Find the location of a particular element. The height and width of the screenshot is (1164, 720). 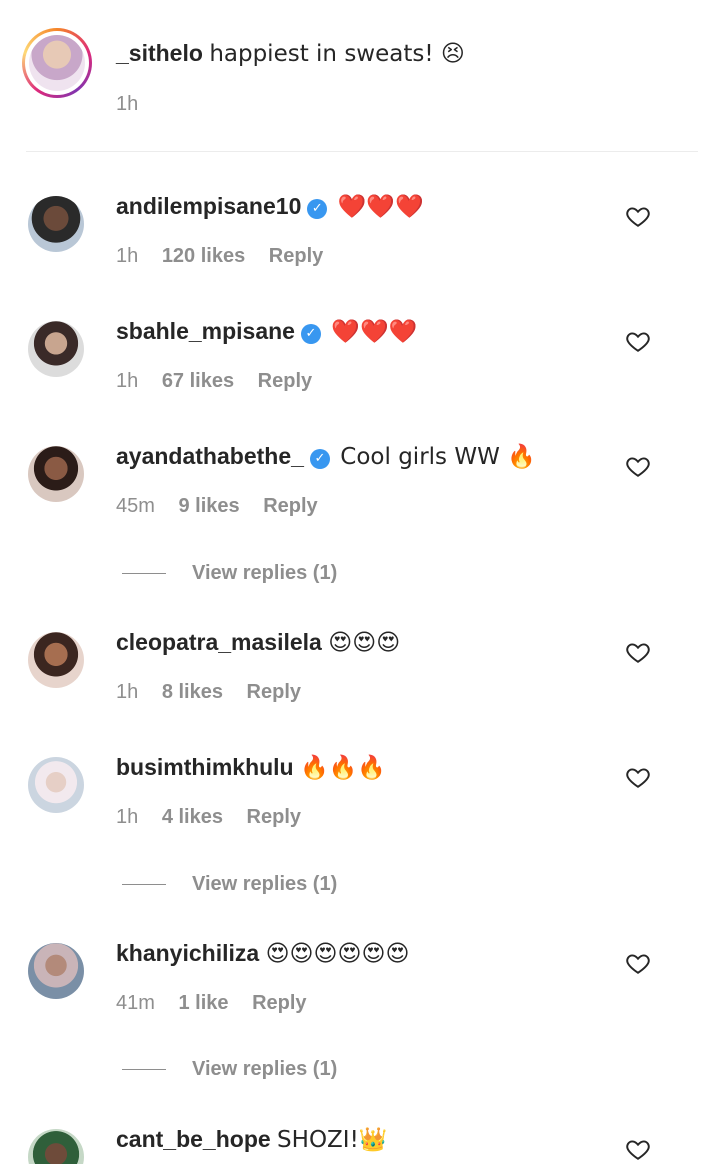

comment-meta: 41m 1 like Reply is located at coordinates (220, 1003).